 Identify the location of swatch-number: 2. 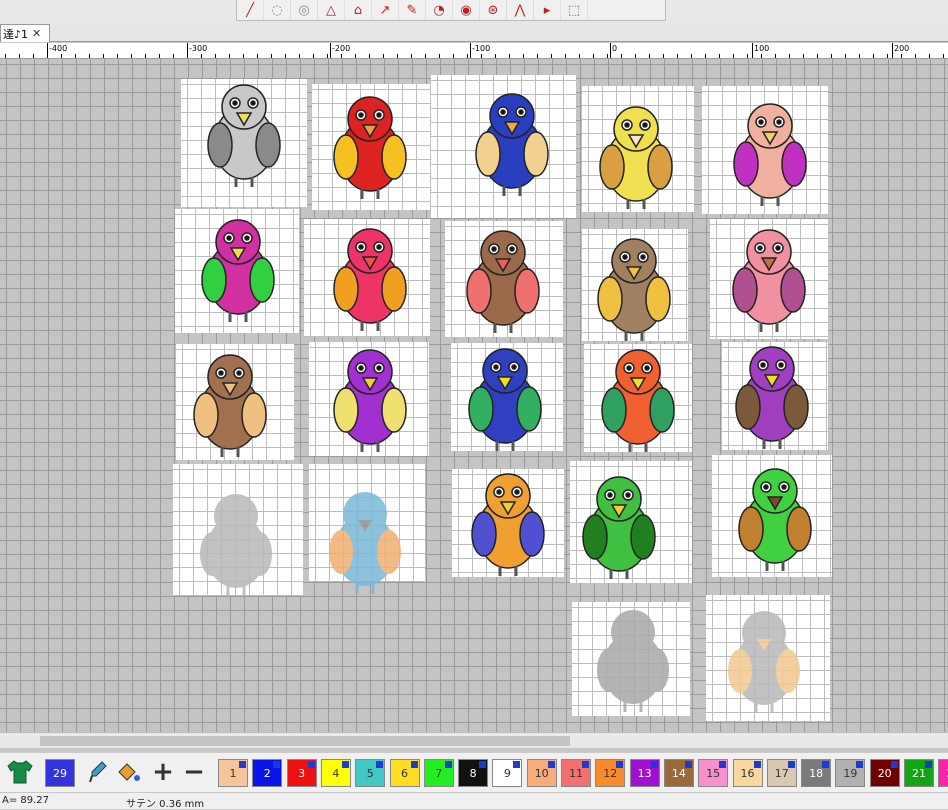
(267, 773).